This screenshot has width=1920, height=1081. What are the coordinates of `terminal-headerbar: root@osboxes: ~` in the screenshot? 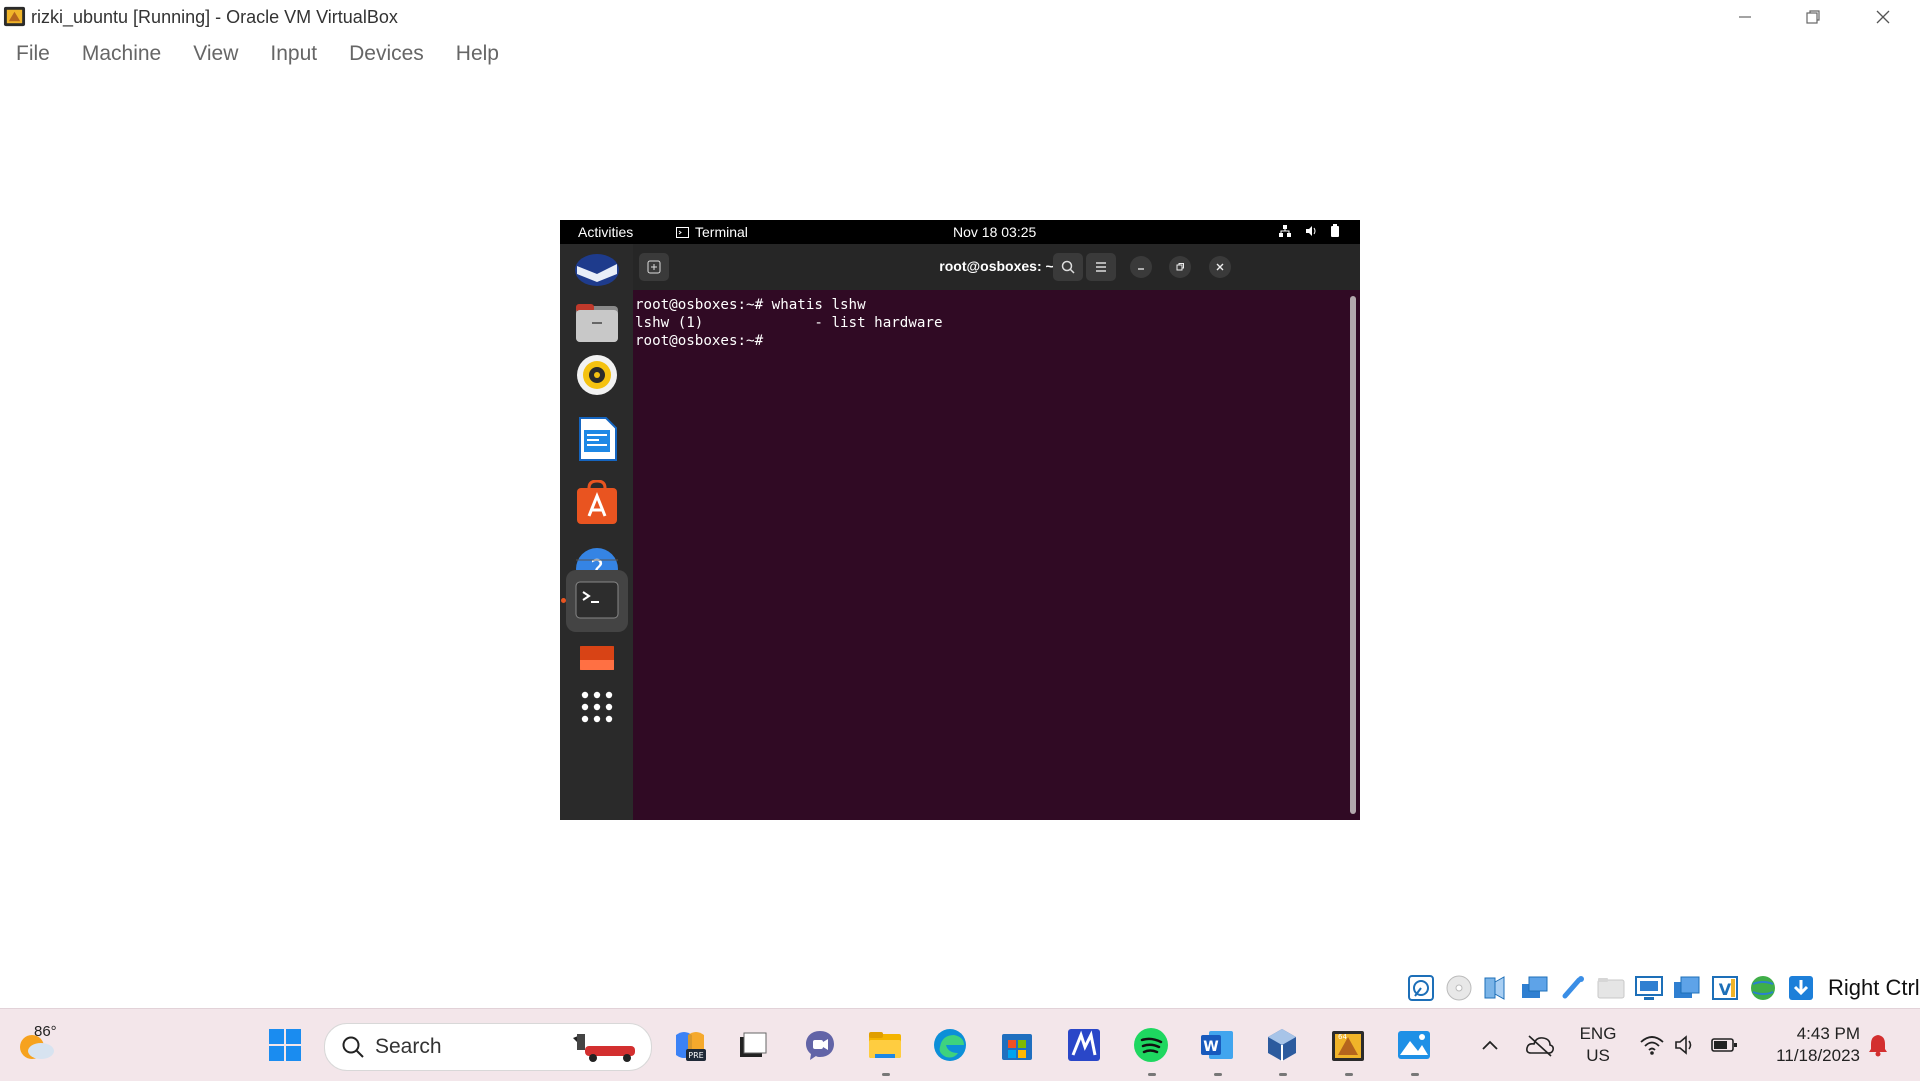 It's located at (996, 267).